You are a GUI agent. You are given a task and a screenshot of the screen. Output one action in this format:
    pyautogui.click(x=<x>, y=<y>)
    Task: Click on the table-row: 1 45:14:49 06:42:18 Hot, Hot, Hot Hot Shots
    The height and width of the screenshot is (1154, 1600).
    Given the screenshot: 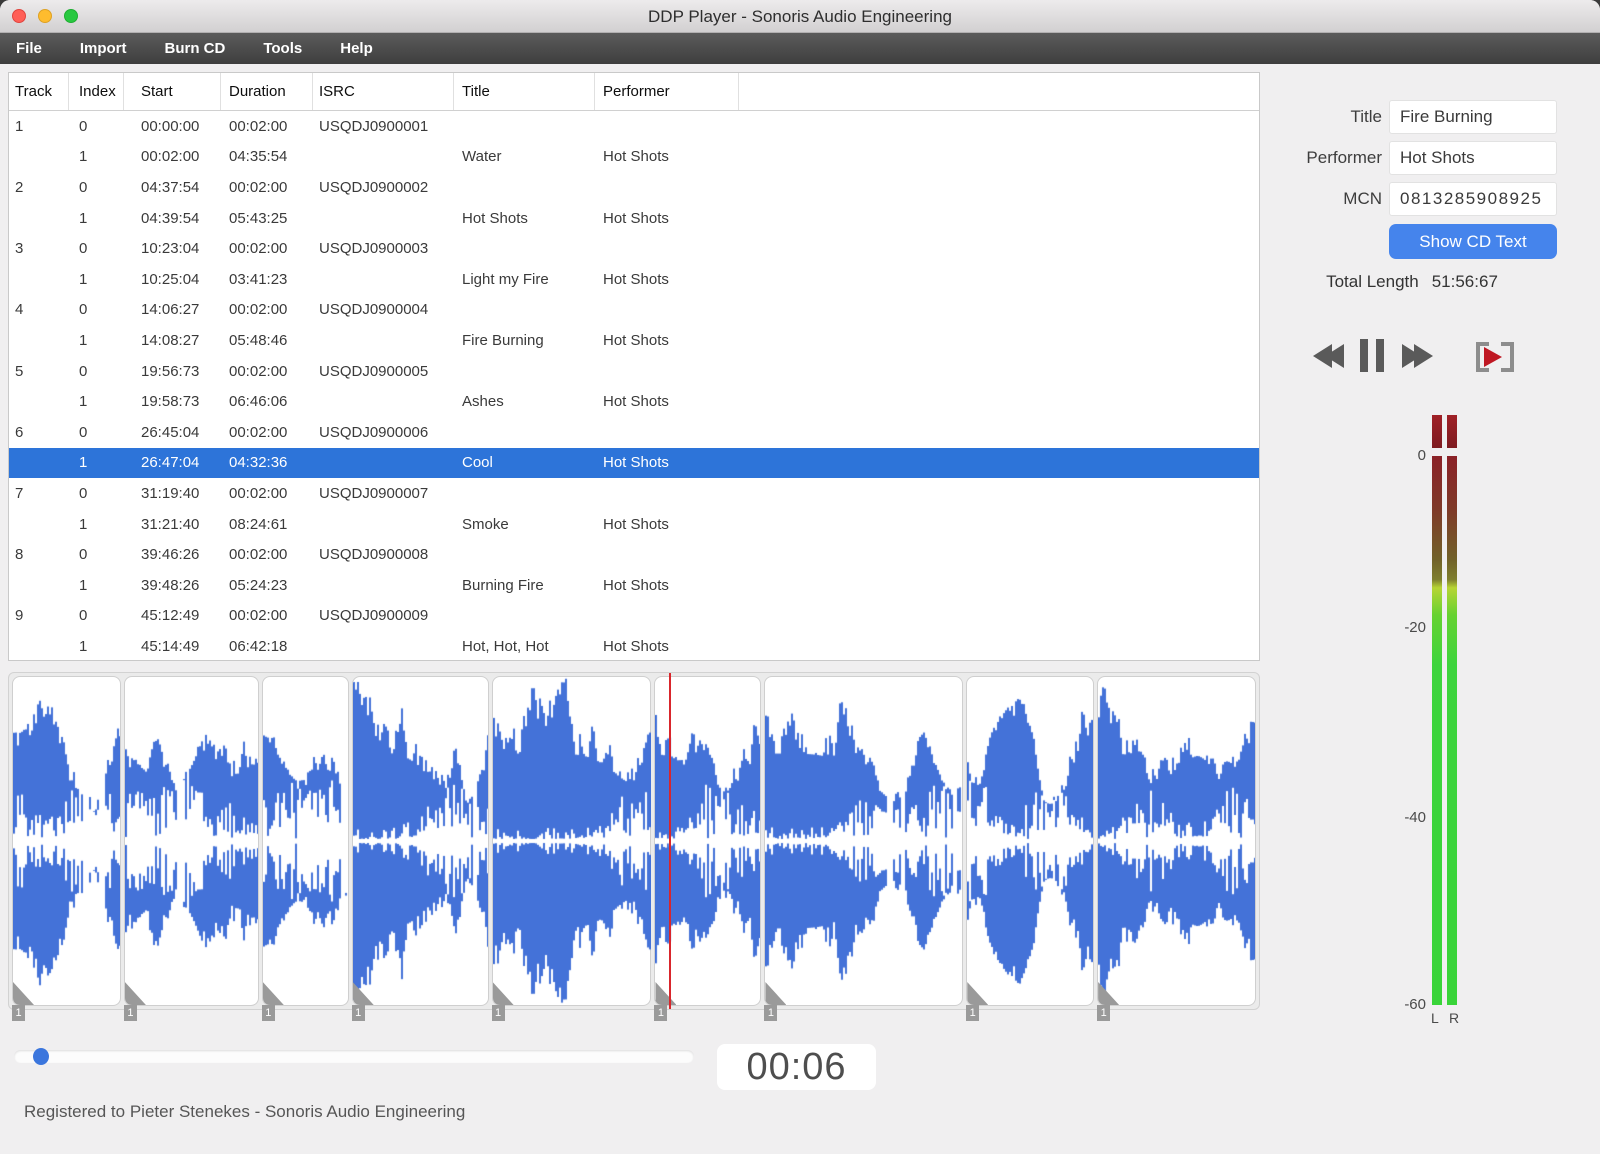 What is the action you would take?
    pyautogui.click(x=634, y=646)
    